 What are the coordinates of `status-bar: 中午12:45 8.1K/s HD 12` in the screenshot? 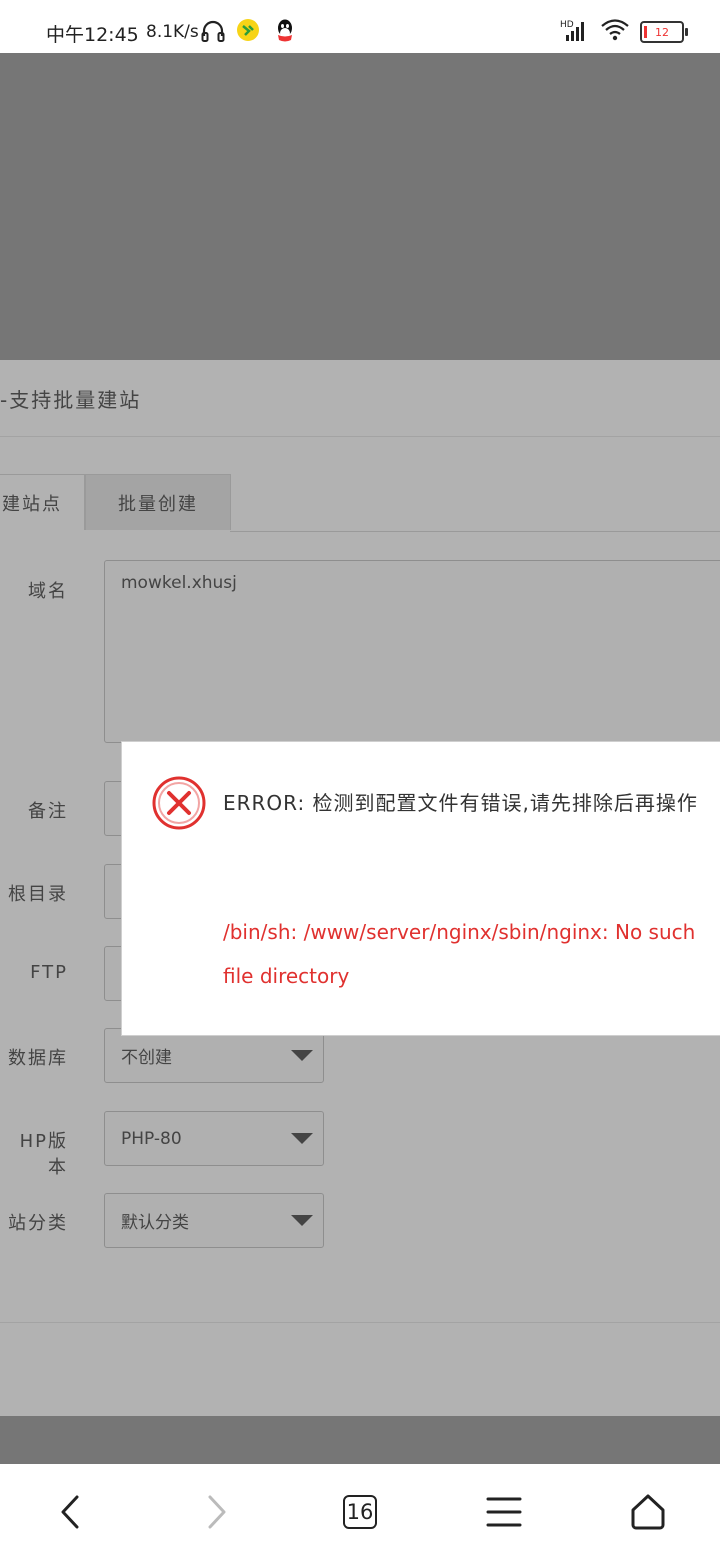 It's located at (360, 26).